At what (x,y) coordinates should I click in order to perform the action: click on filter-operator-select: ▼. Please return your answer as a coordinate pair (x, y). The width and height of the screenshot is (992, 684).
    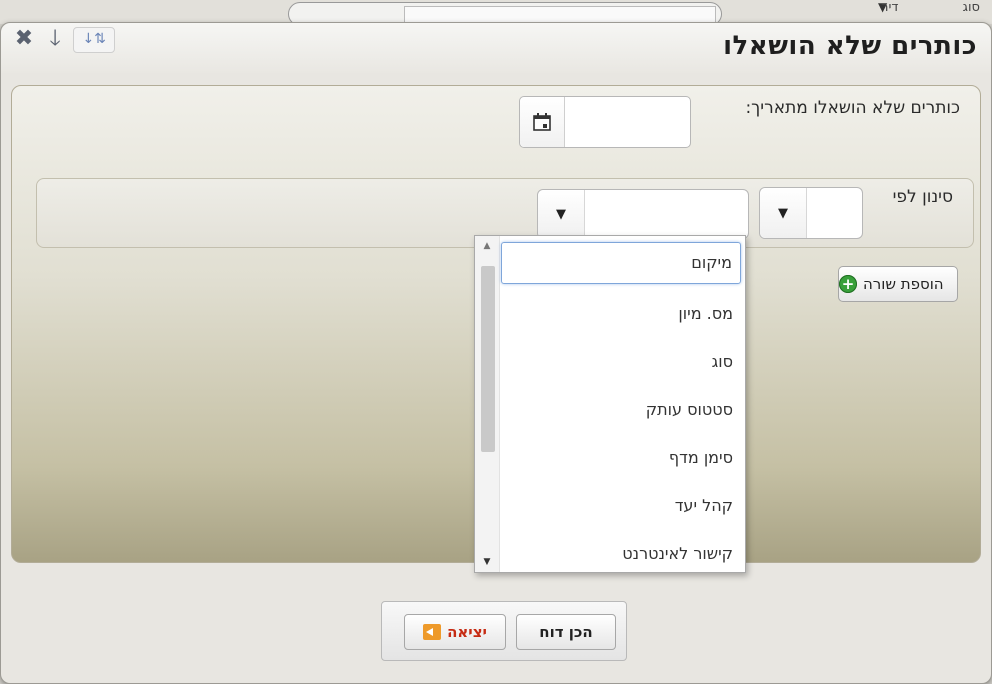
    Looking at the image, I should click on (811, 213).